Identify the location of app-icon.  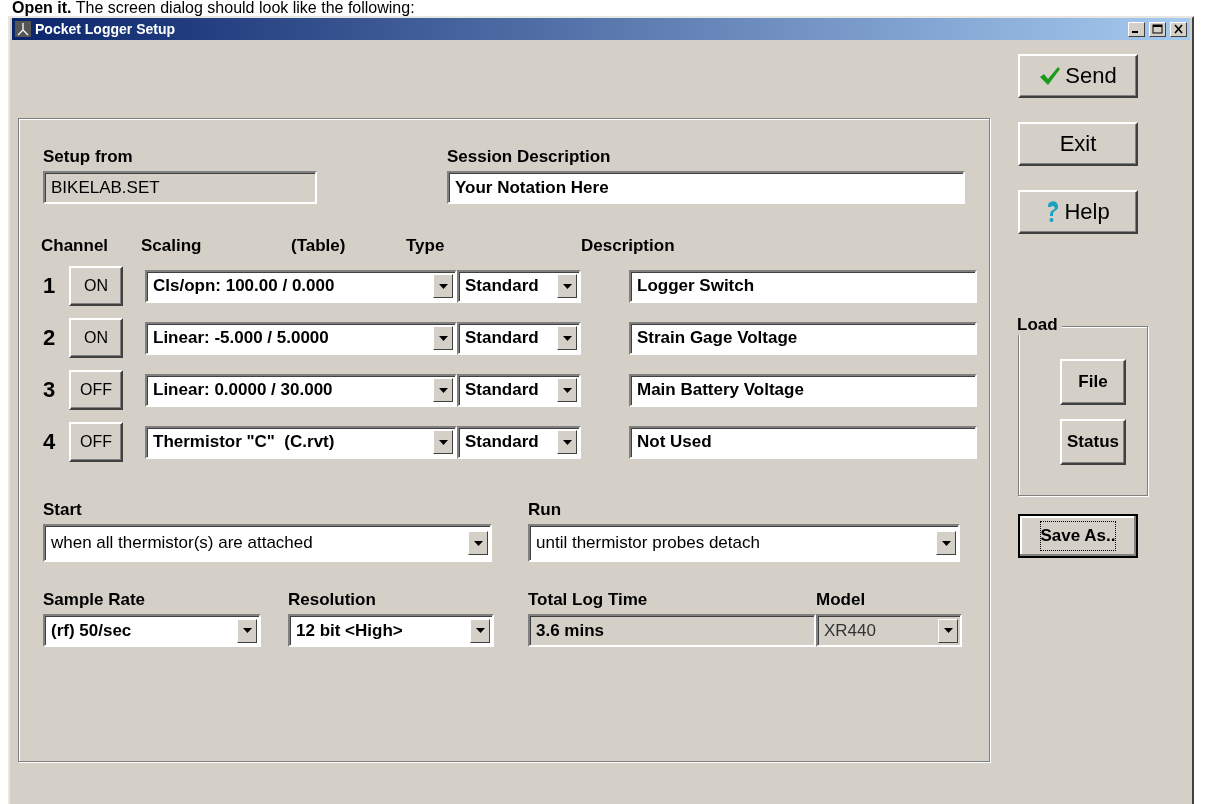
(23, 29).